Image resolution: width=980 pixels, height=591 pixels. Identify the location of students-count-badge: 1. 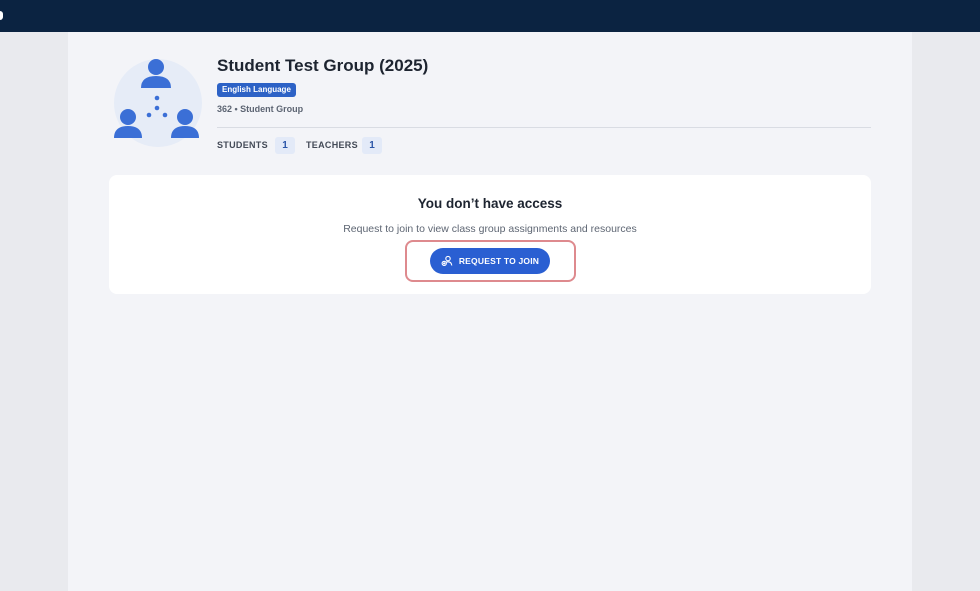
(285, 145).